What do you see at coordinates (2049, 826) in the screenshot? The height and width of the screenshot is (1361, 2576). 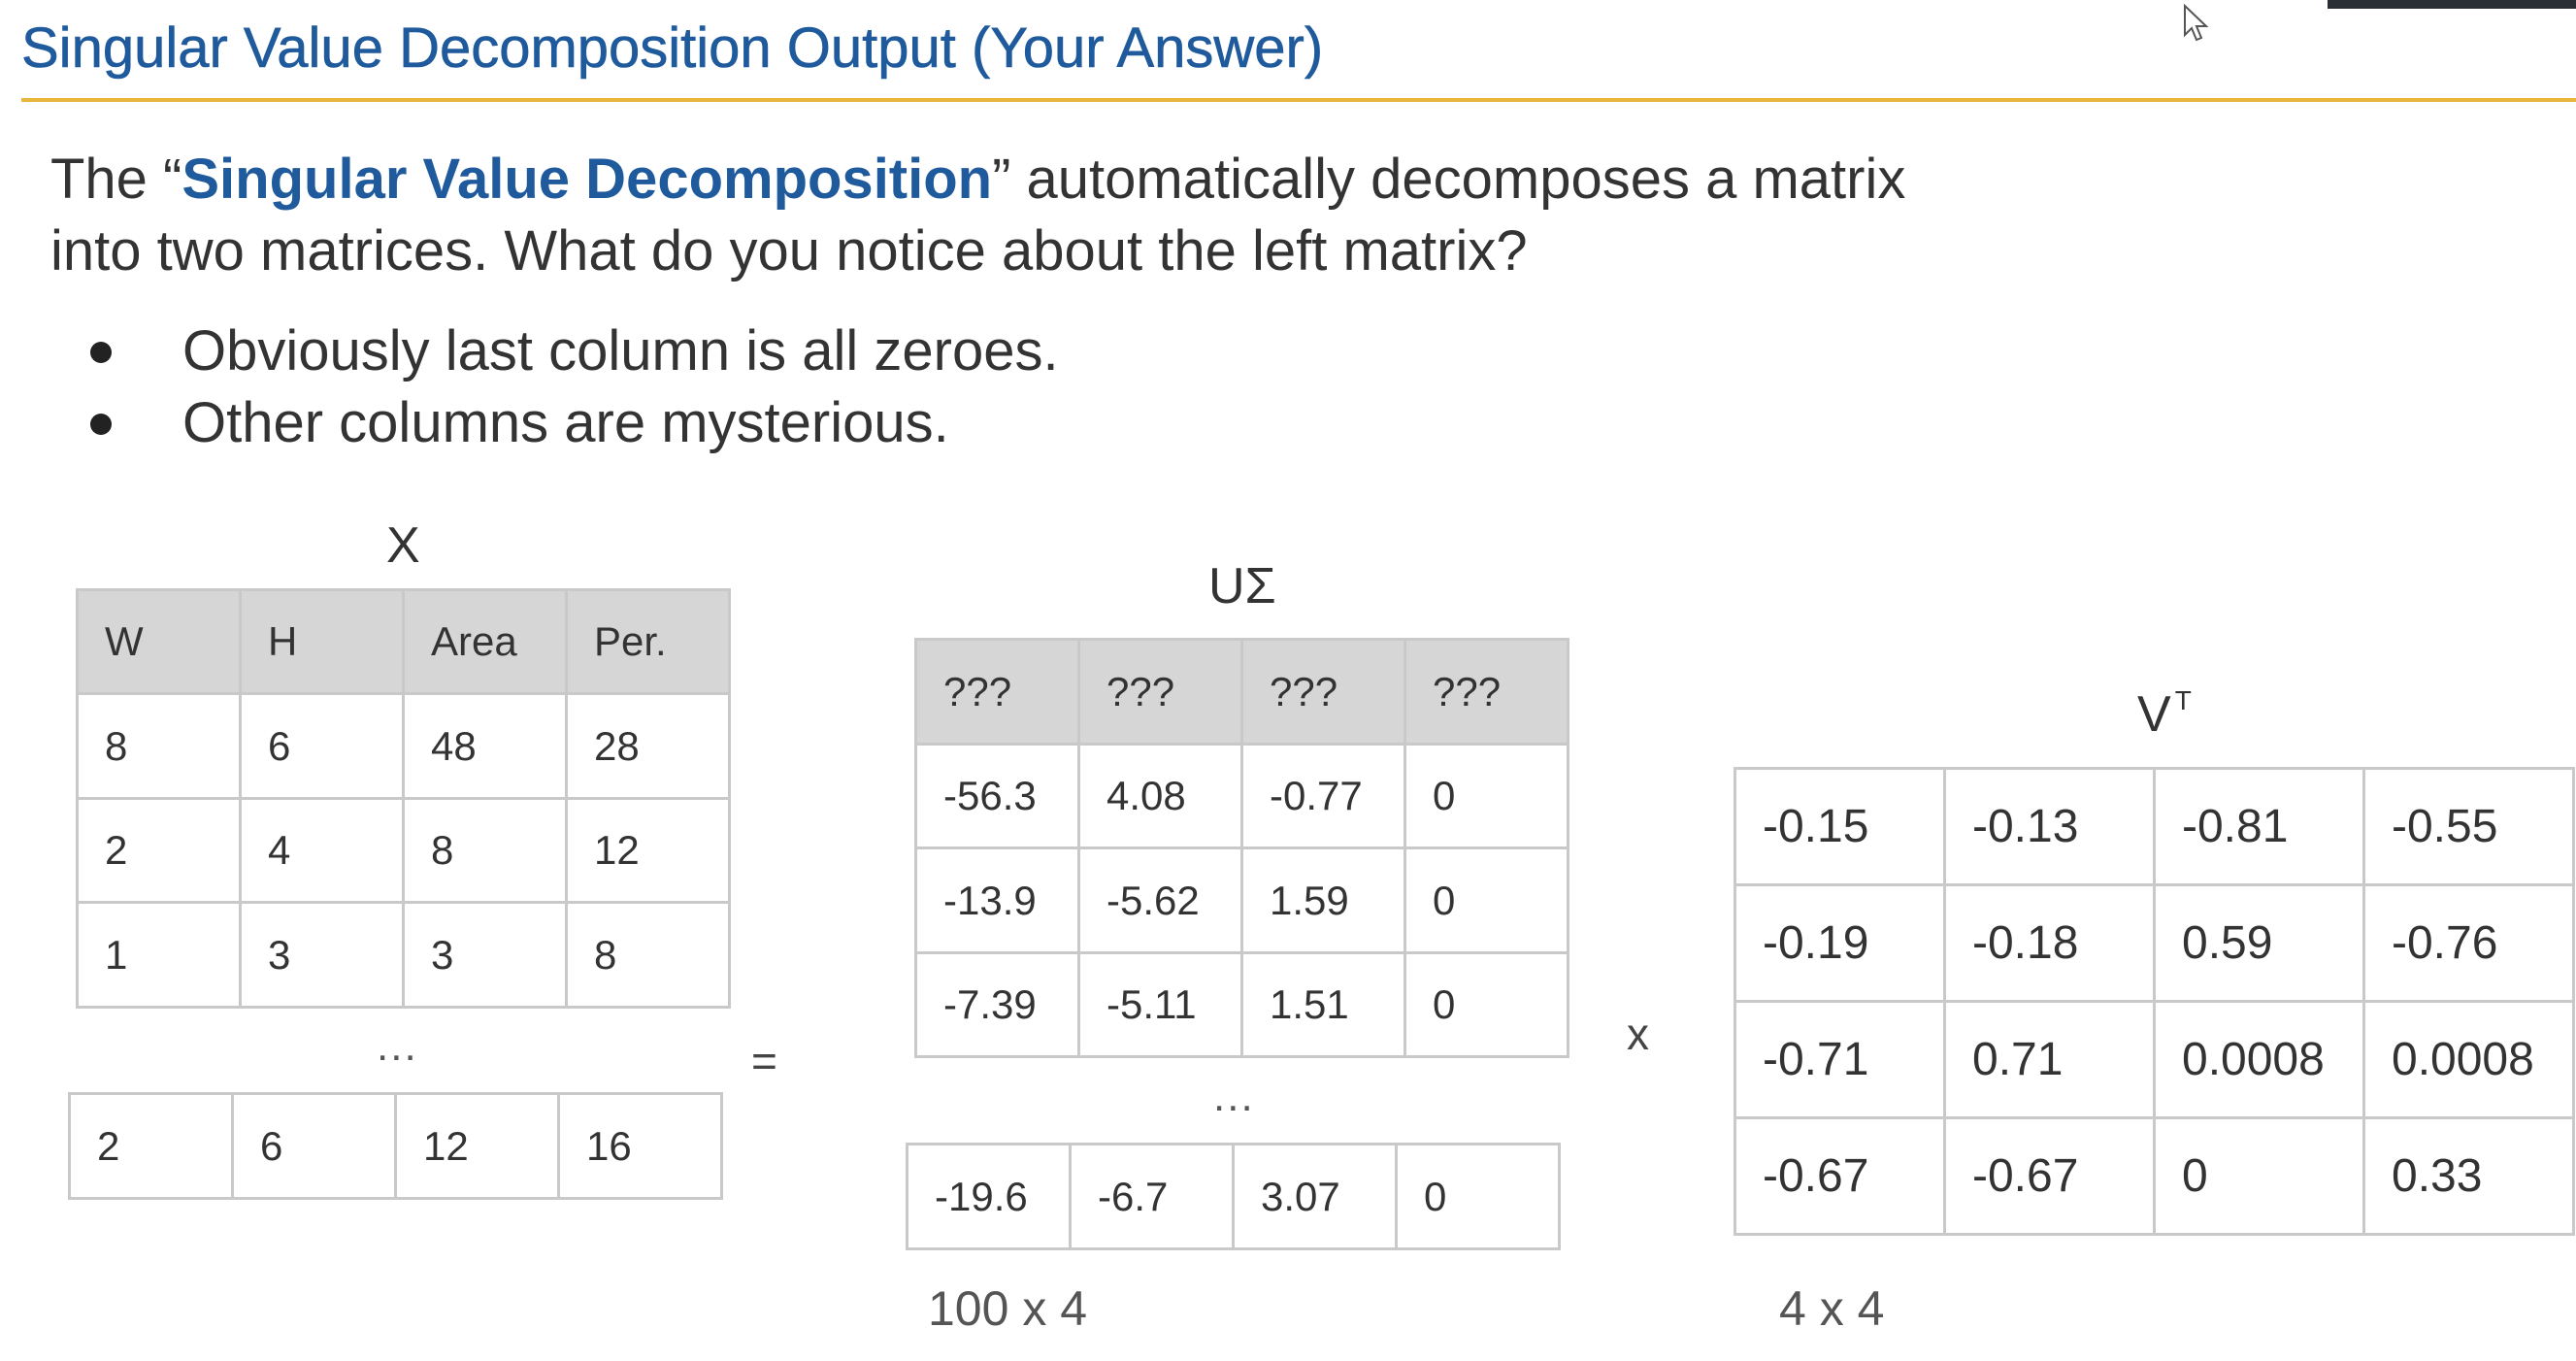 I see `table-cell: -0.13` at bounding box center [2049, 826].